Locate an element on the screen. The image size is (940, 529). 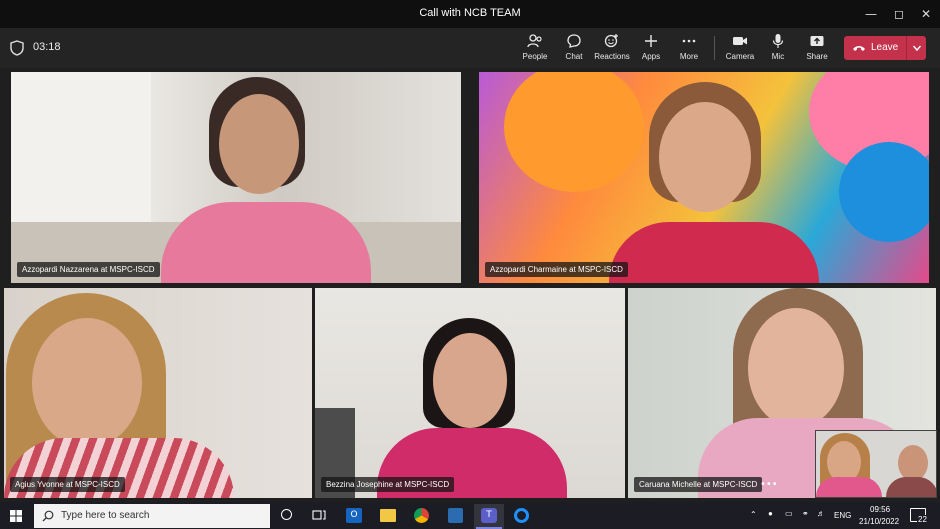
video-tile: Bezzina Josephine at MSPC-ISCD is located at coordinates (470, 393).